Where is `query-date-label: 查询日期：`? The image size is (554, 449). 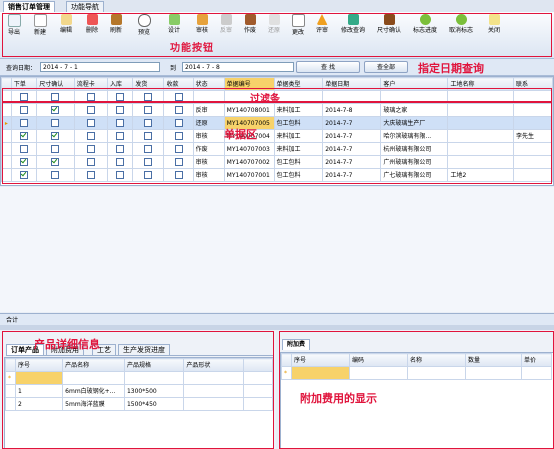 query-date-label: 查询日期： is located at coordinates (21, 68).